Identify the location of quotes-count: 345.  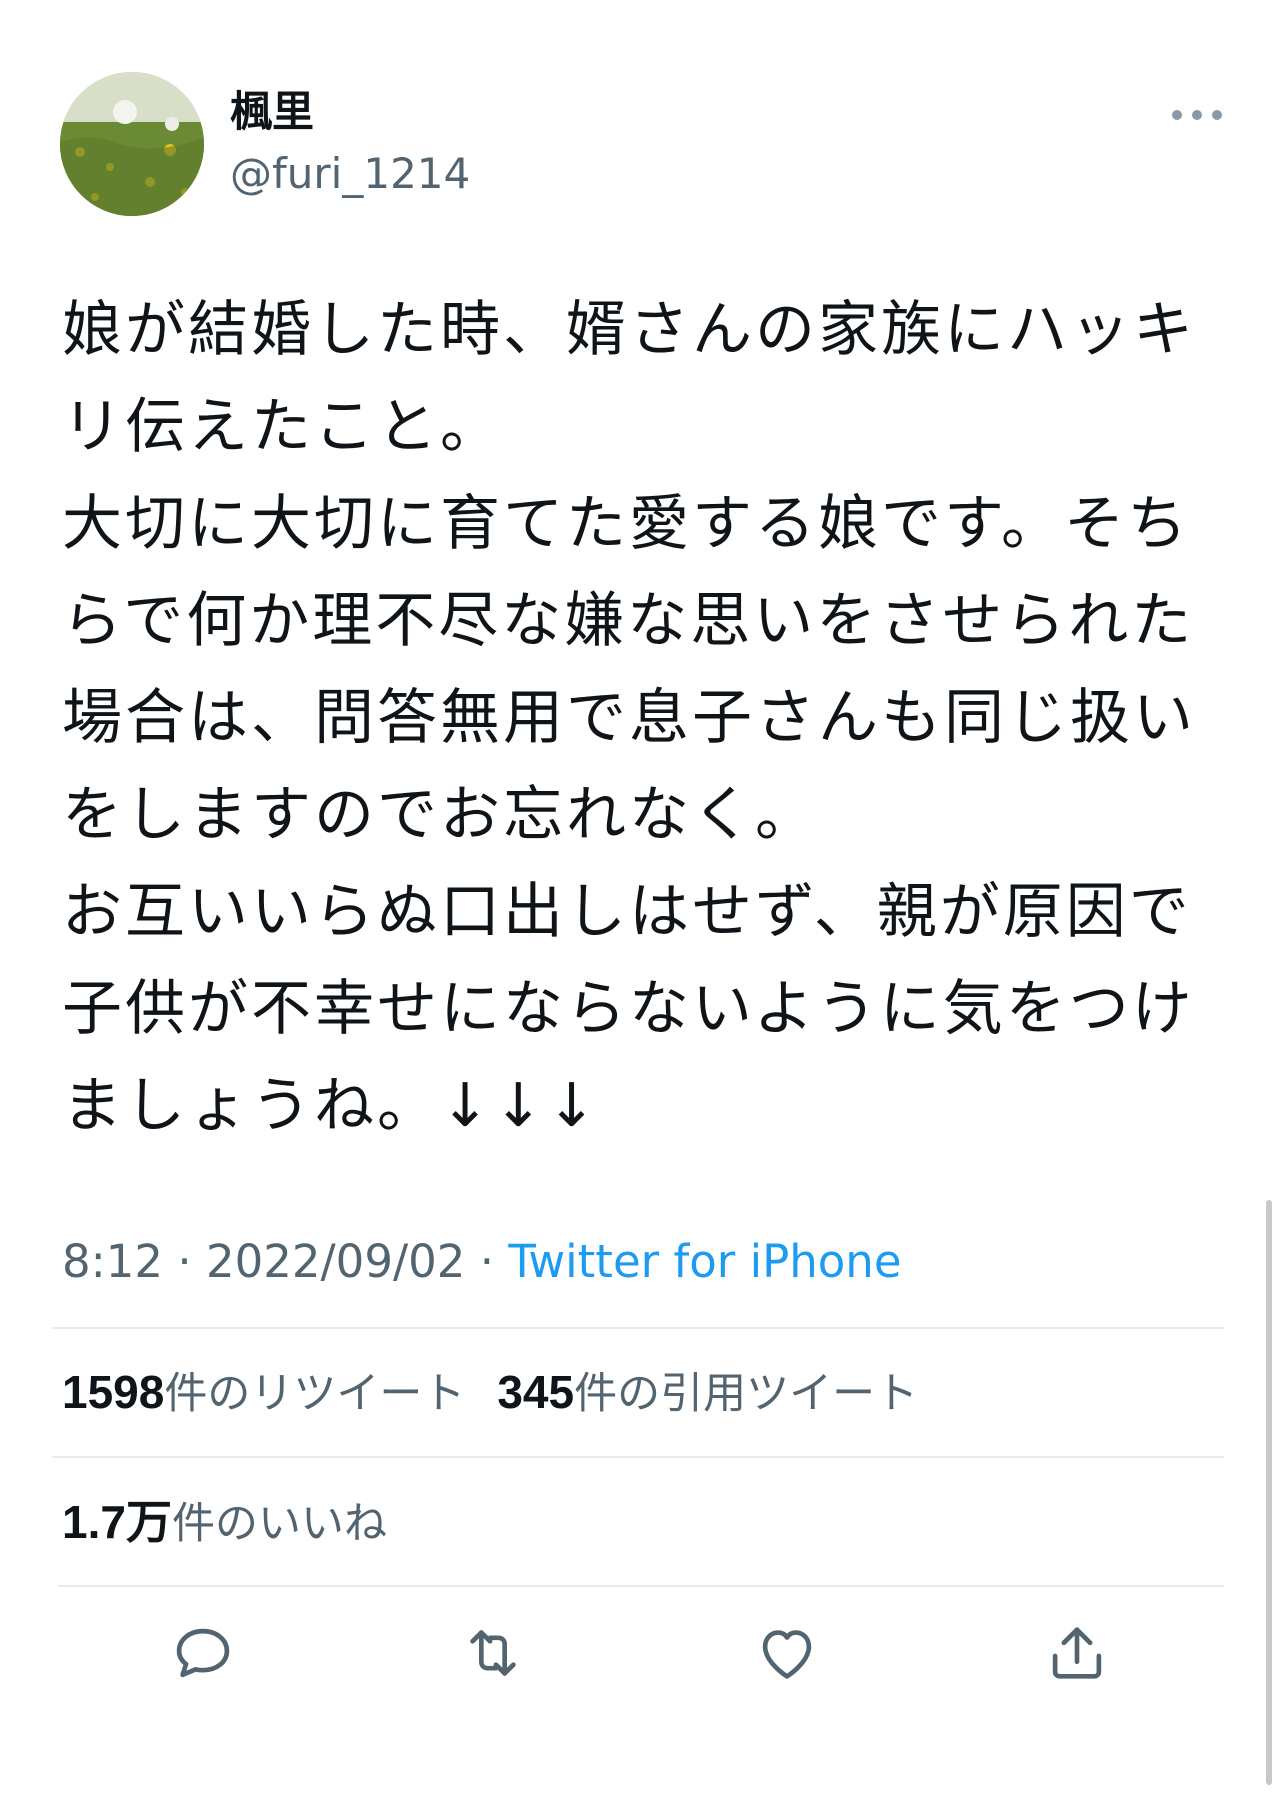
(536, 1392).